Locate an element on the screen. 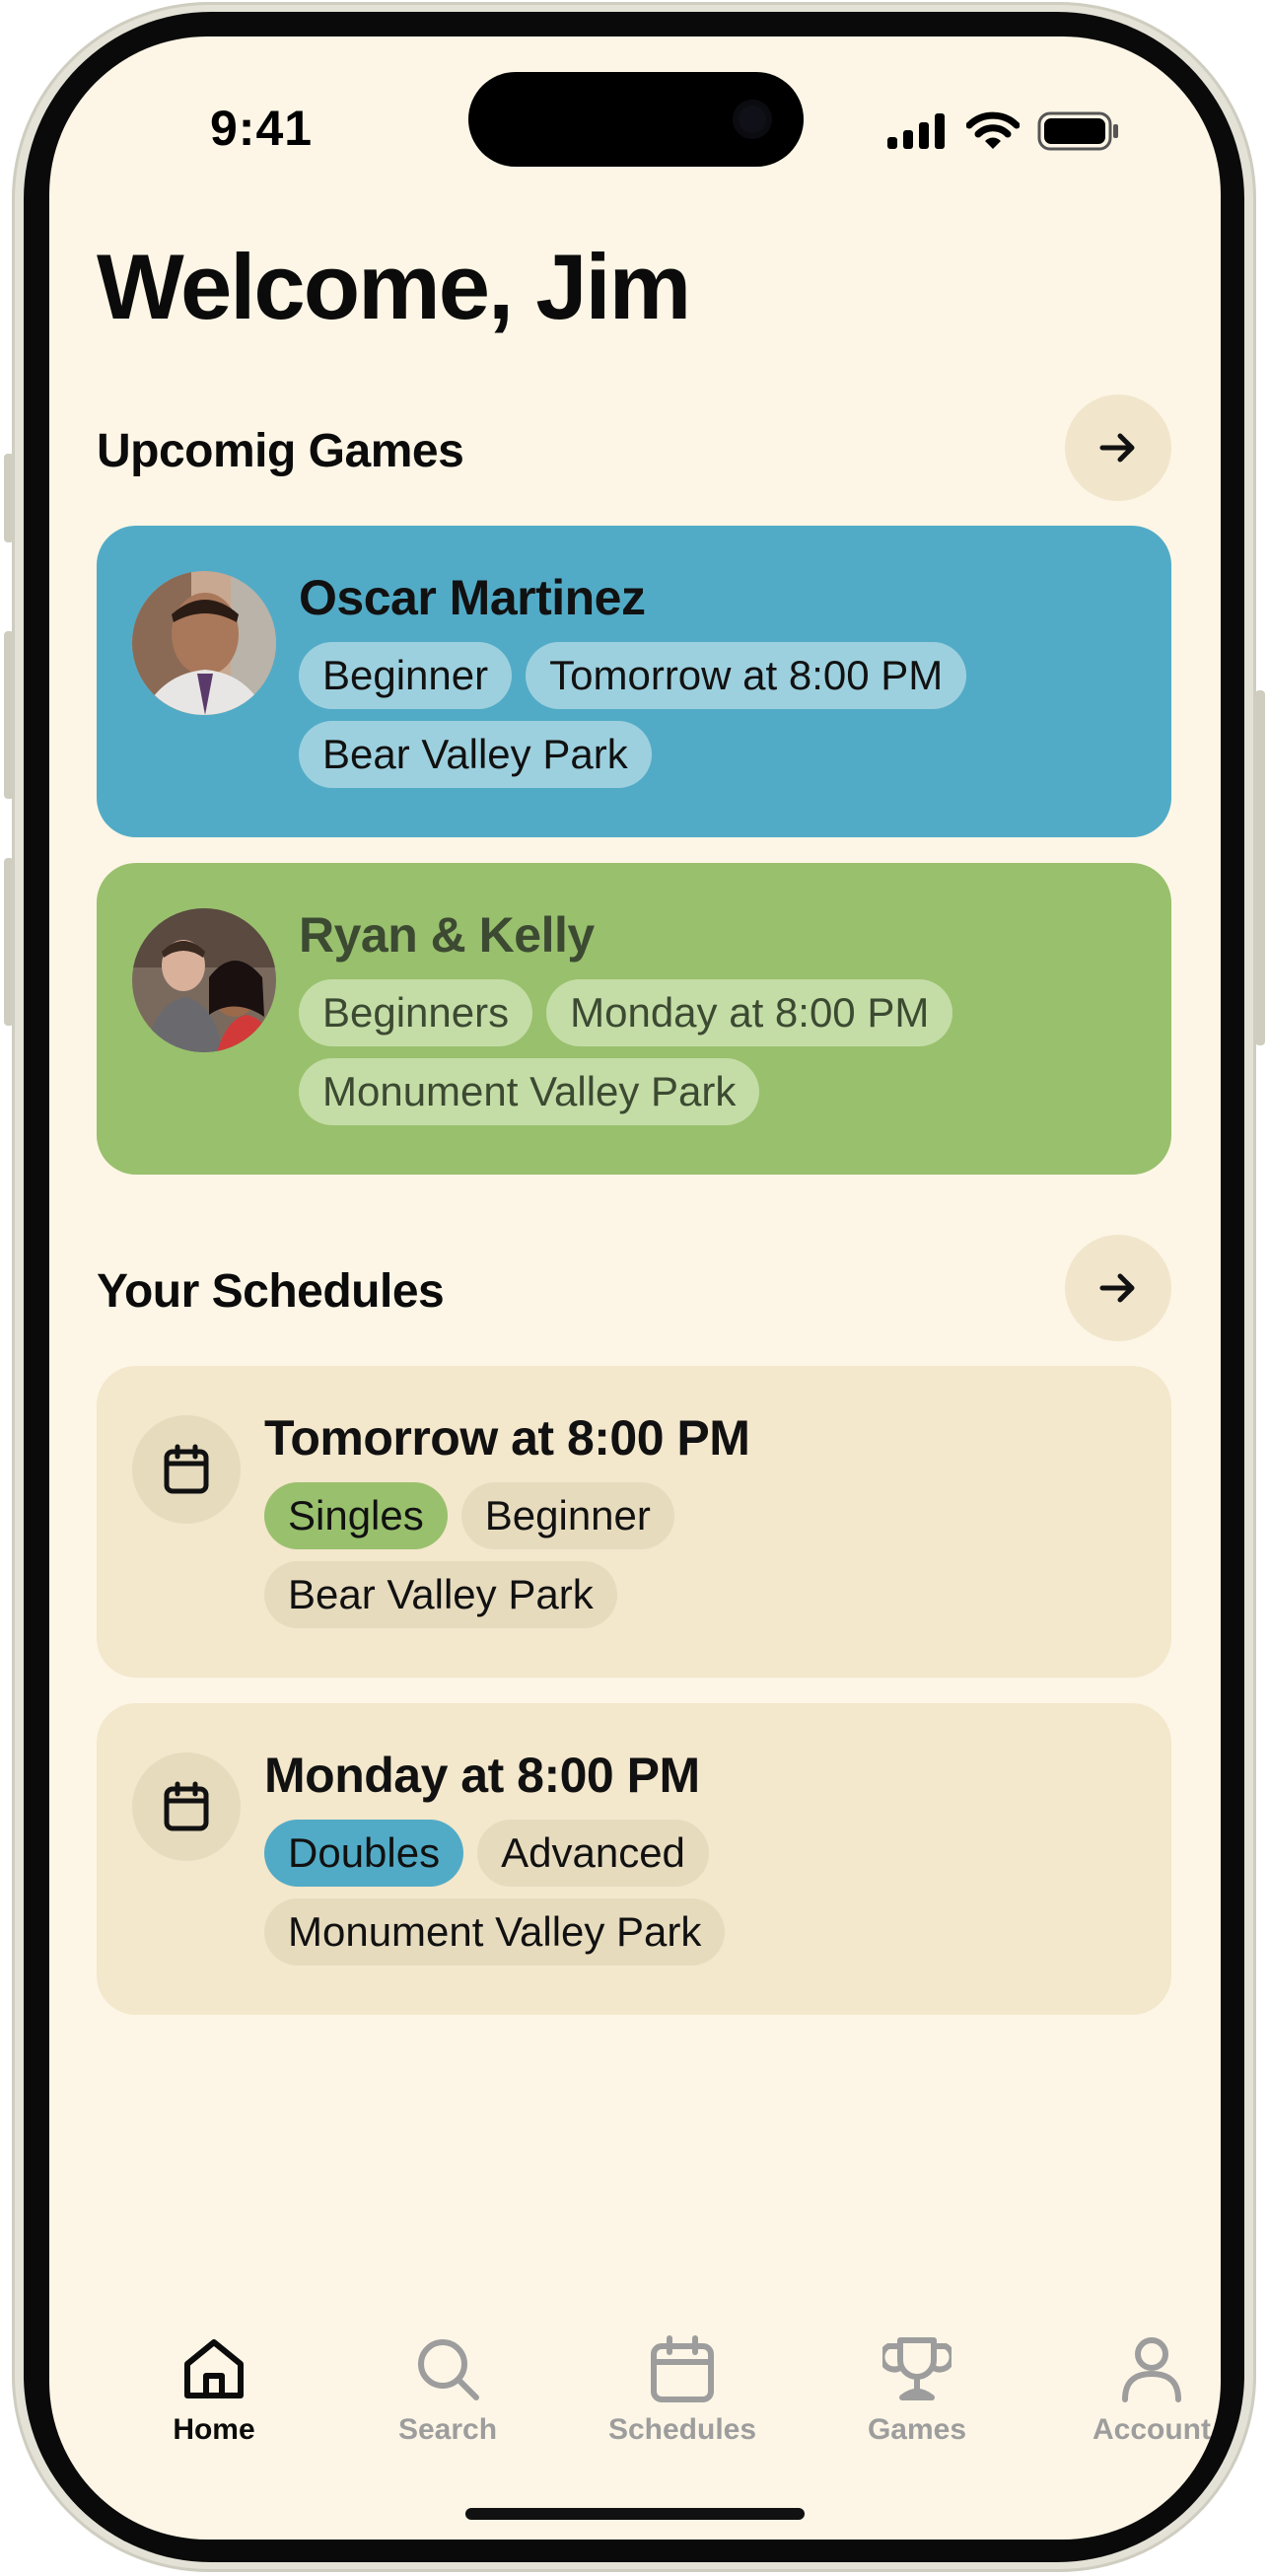 This screenshot has height=2576, width=1269. upcoming-games-see-all-button is located at coordinates (1118, 447).